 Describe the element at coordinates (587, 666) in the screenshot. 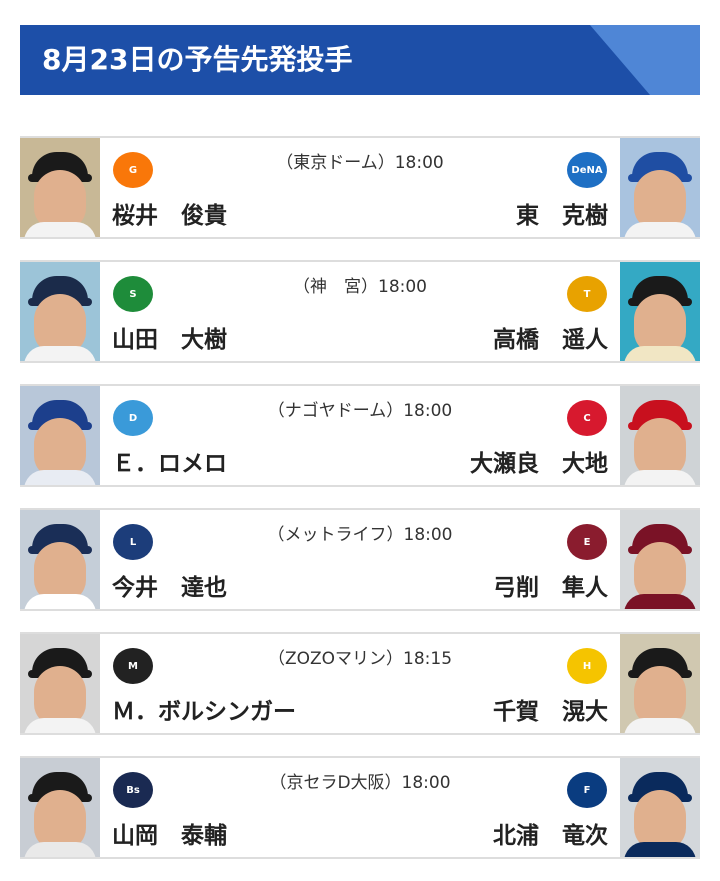

I see `away-team-logo: H` at that location.